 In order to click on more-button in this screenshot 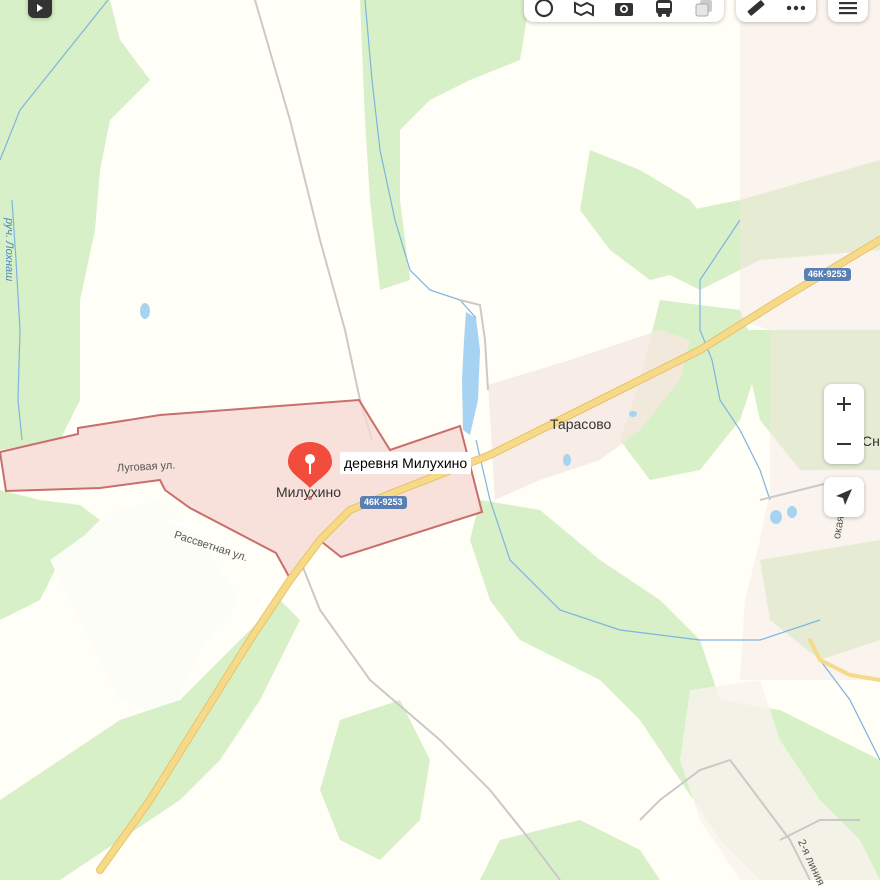, I will do `click(796, 9)`.